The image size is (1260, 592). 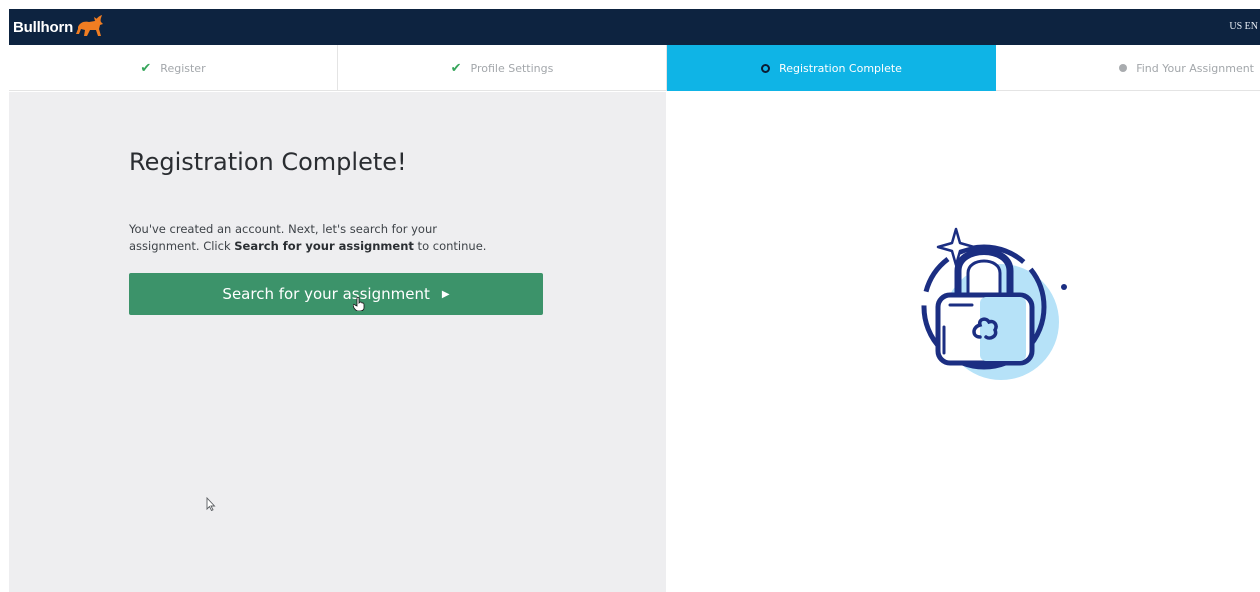 What do you see at coordinates (445, 294) in the screenshot?
I see `caret-right-icon: ▶` at bounding box center [445, 294].